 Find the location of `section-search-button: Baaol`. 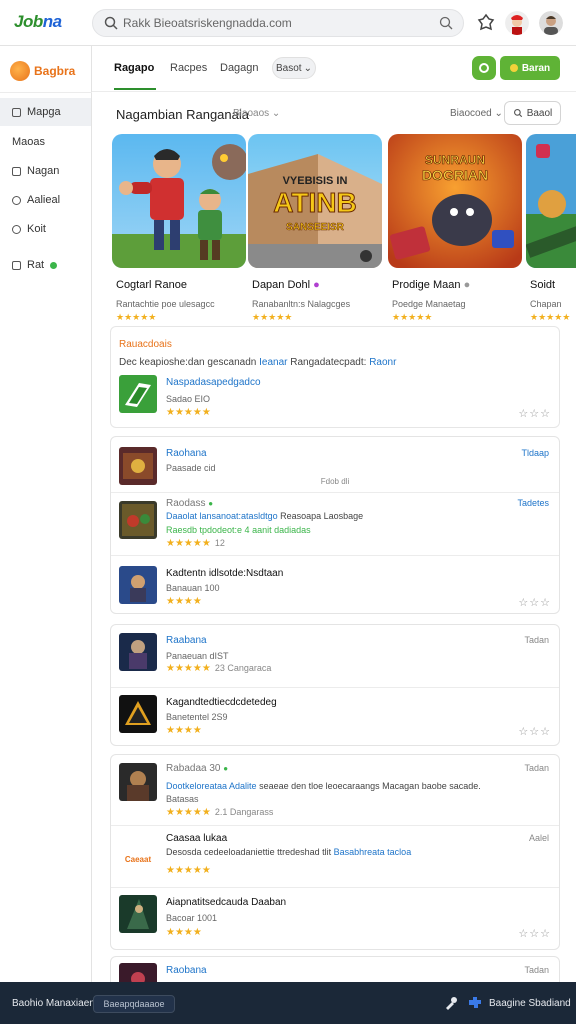

section-search-button: Baaol is located at coordinates (532, 113).